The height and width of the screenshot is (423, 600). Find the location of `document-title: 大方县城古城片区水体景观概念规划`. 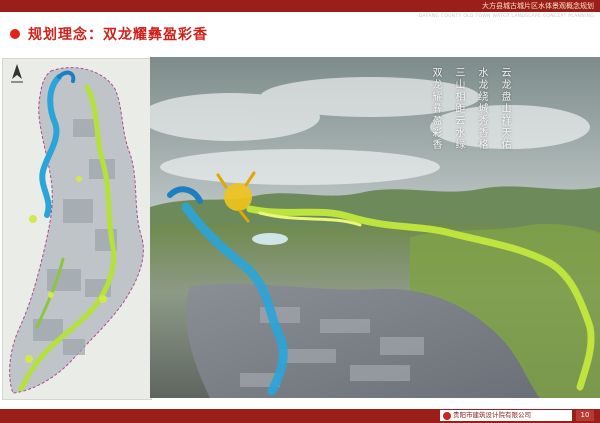

document-title: 大方县城古城片区水体景观概念规划 is located at coordinates (538, 6).